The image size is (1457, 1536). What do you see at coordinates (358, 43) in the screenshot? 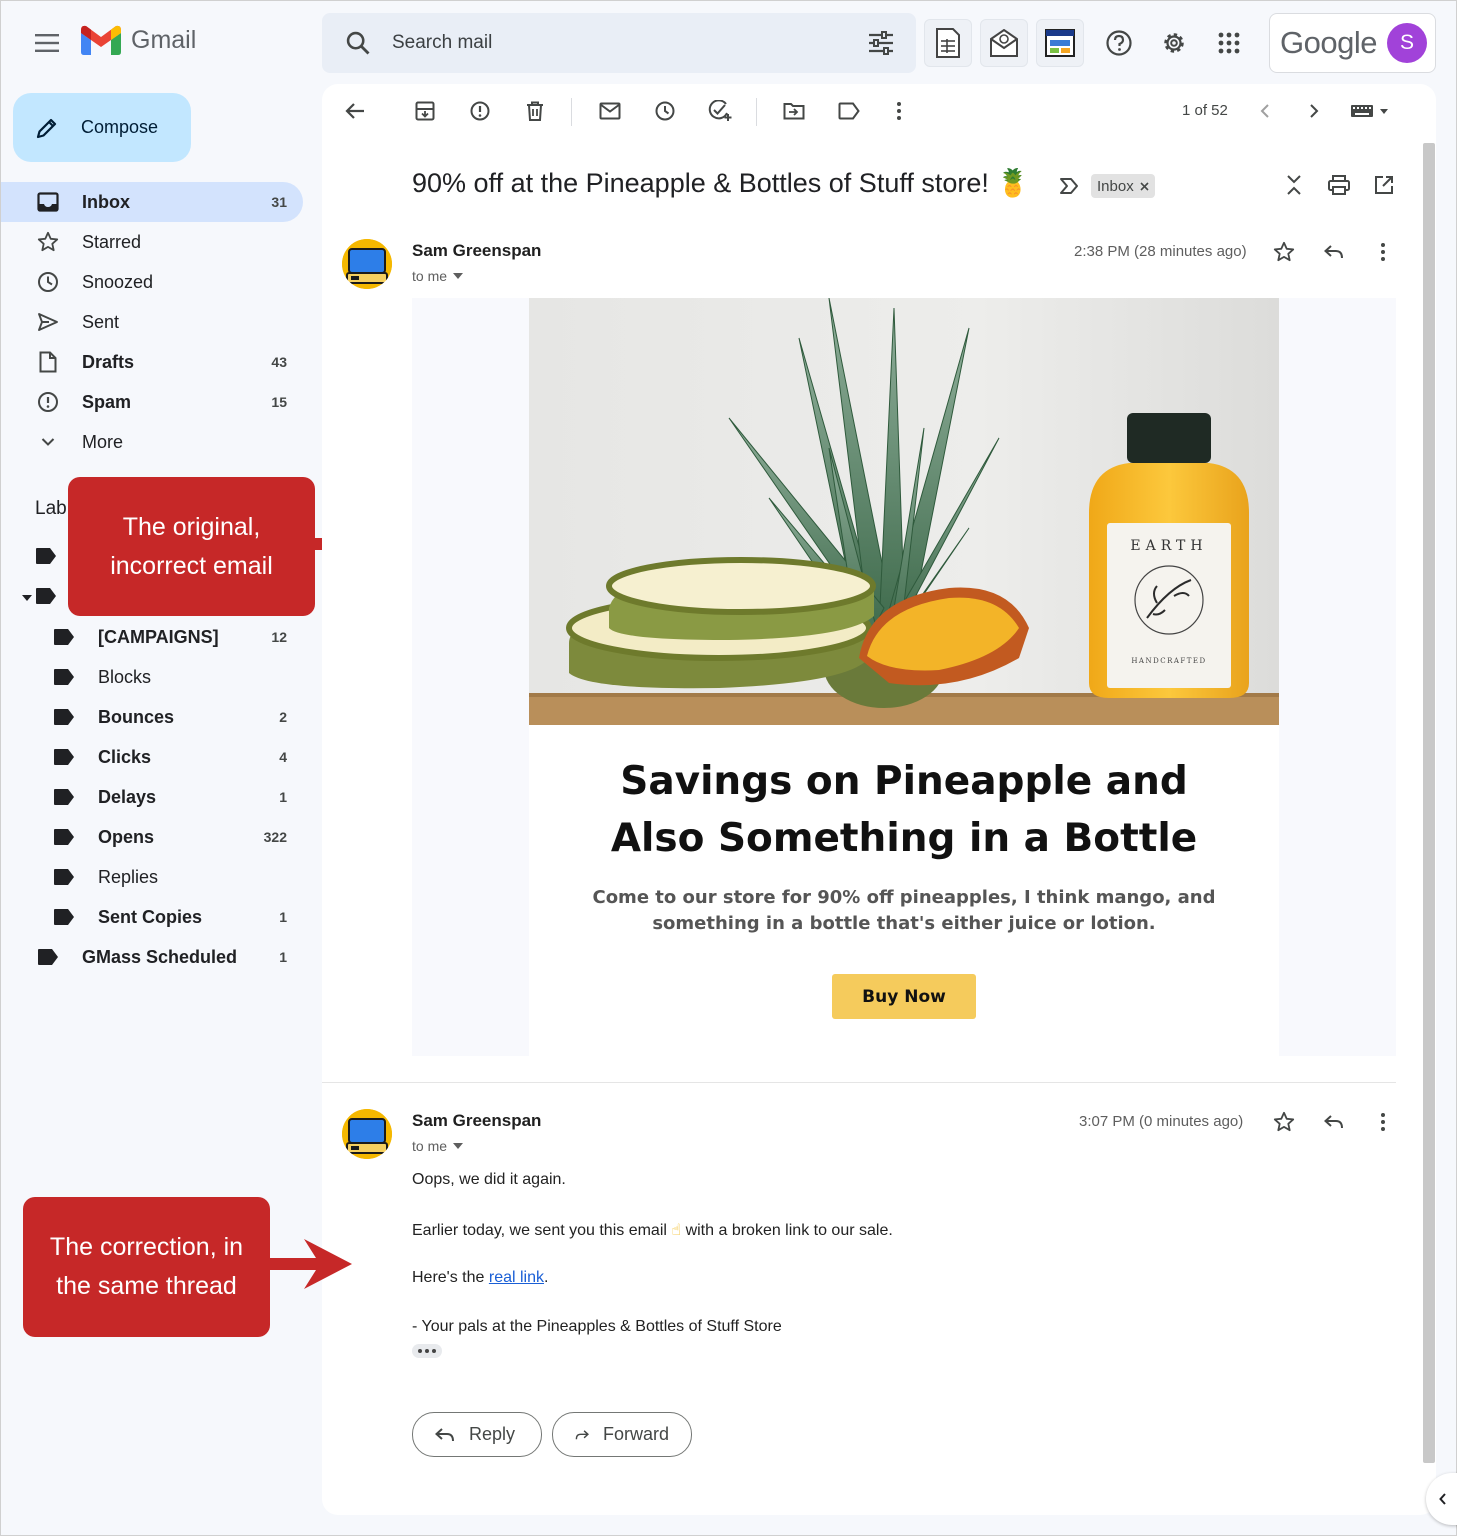
I see `search-icon` at bounding box center [358, 43].